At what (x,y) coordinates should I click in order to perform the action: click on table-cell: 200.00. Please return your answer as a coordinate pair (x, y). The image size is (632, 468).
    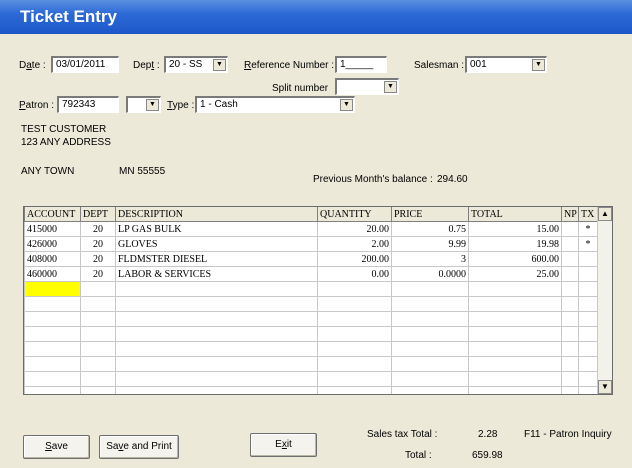
    Looking at the image, I should click on (354, 259).